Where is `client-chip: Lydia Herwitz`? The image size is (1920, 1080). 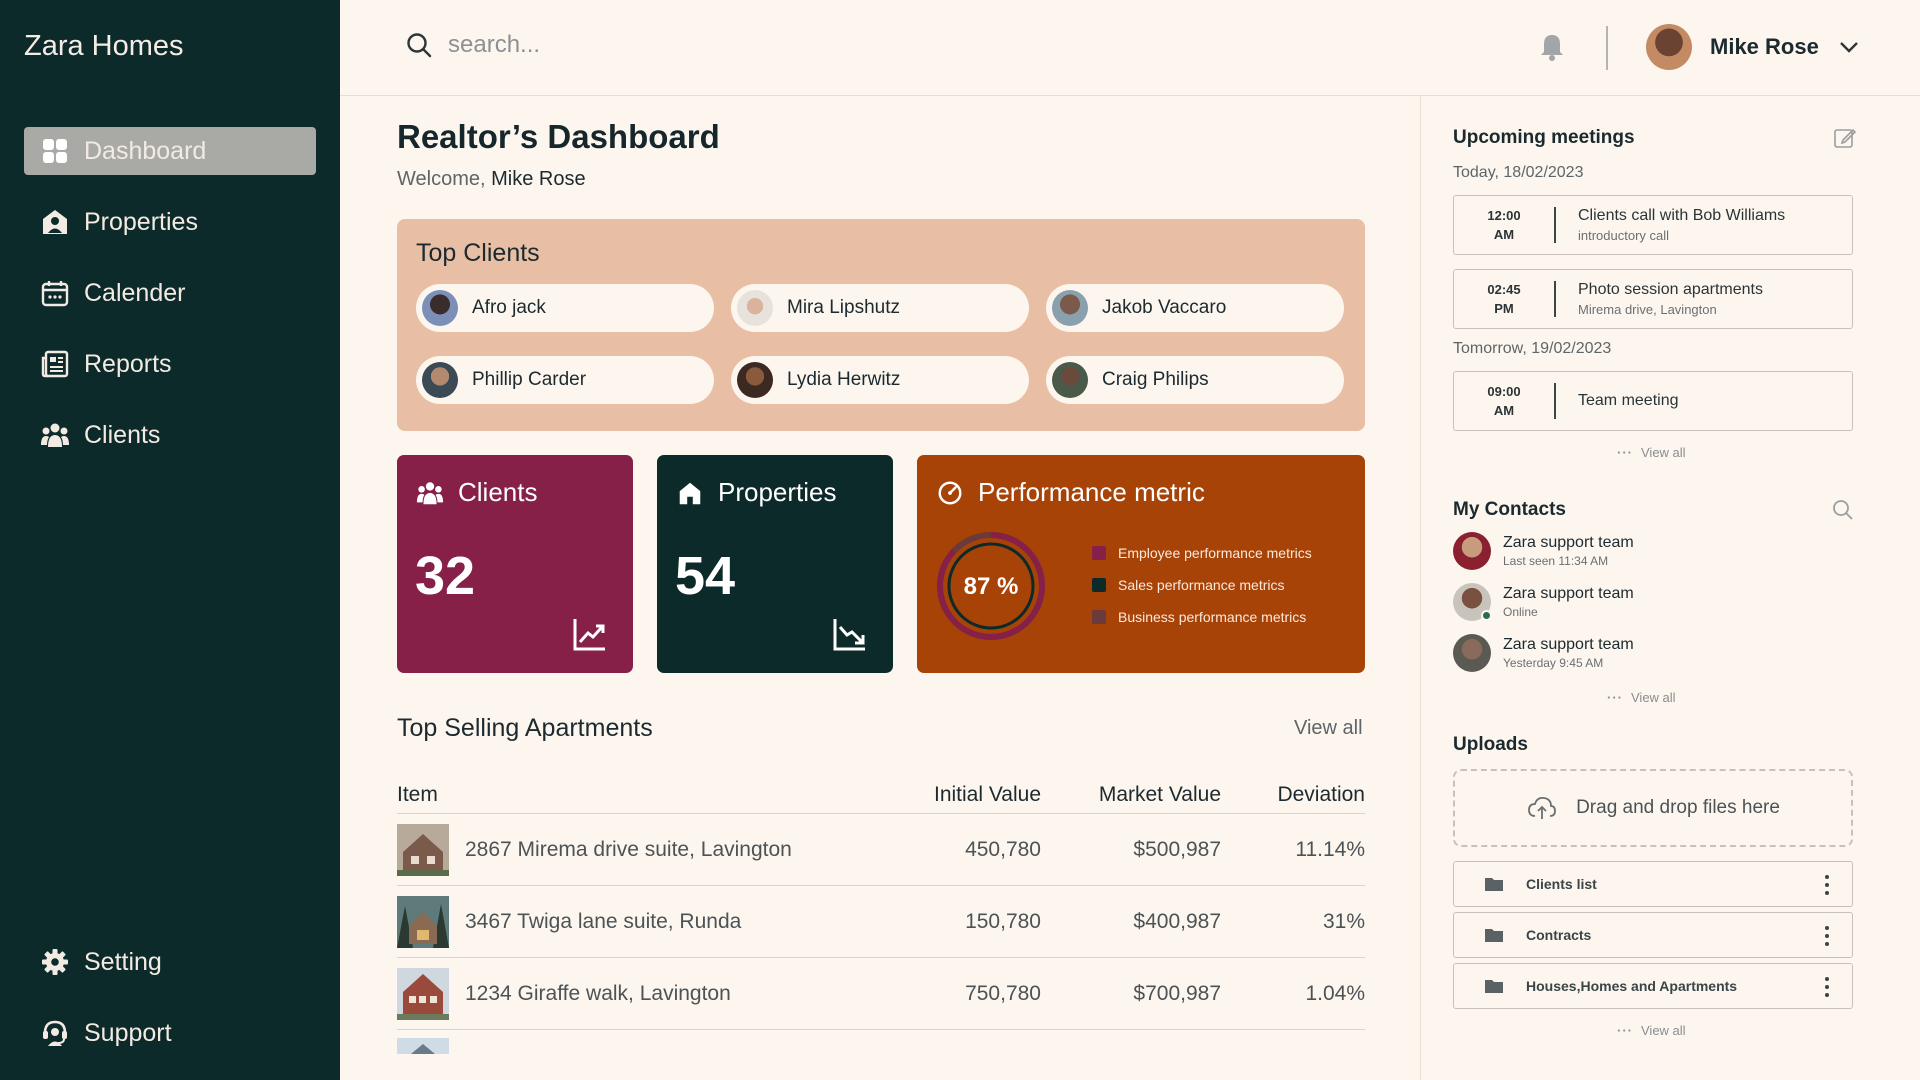 client-chip: Lydia Herwitz is located at coordinates (880, 380).